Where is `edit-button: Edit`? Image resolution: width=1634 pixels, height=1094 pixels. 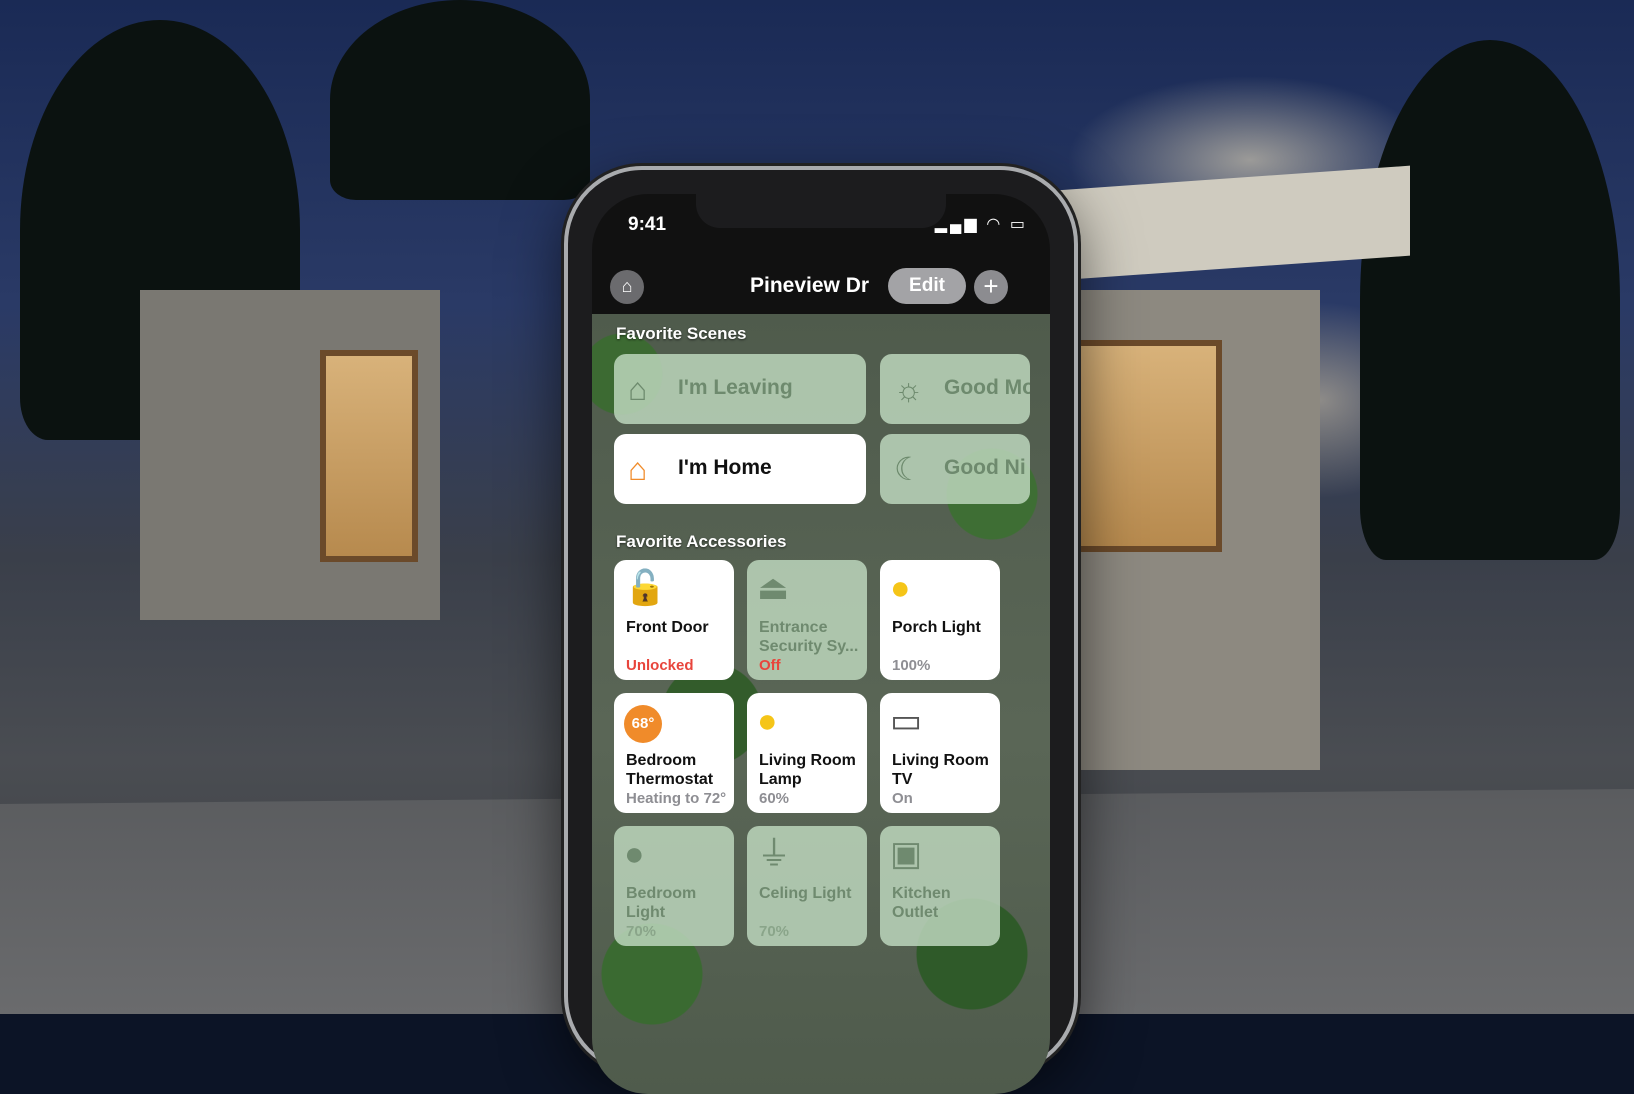
edit-button: Edit is located at coordinates (927, 286).